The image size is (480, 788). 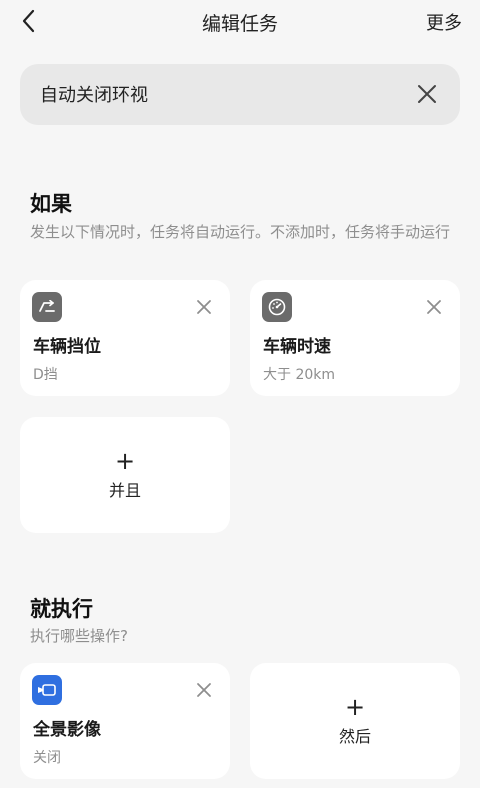 I want to click on condition-card-gear: 车辆挡位 D挡, so click(x=125, y=338).